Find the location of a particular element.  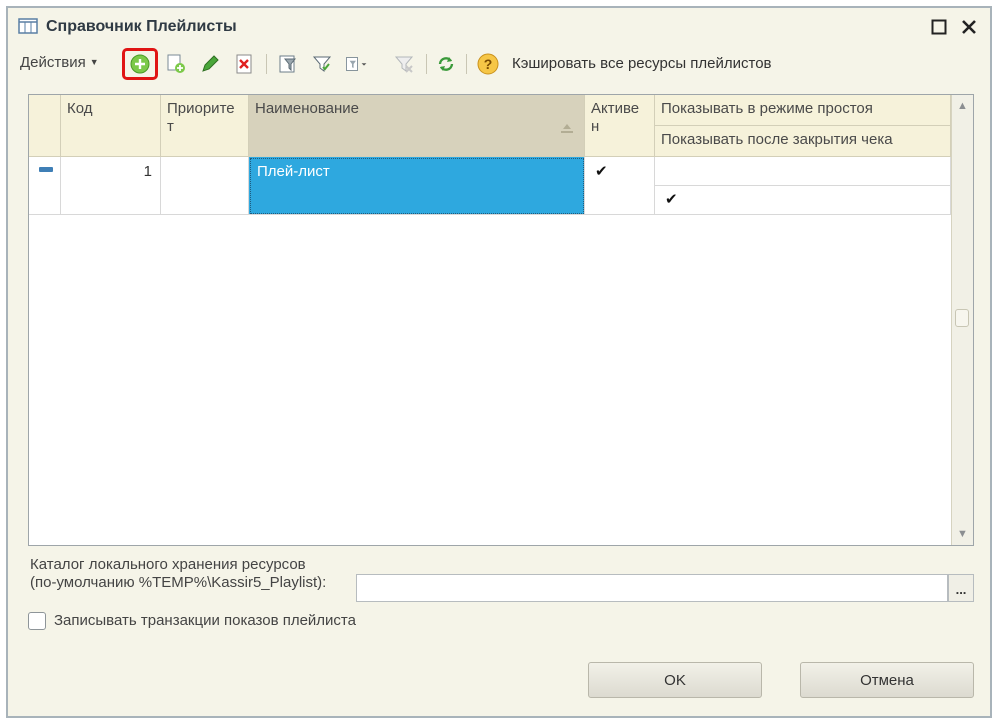

storage-path-input is located at coordinates (652, 588).